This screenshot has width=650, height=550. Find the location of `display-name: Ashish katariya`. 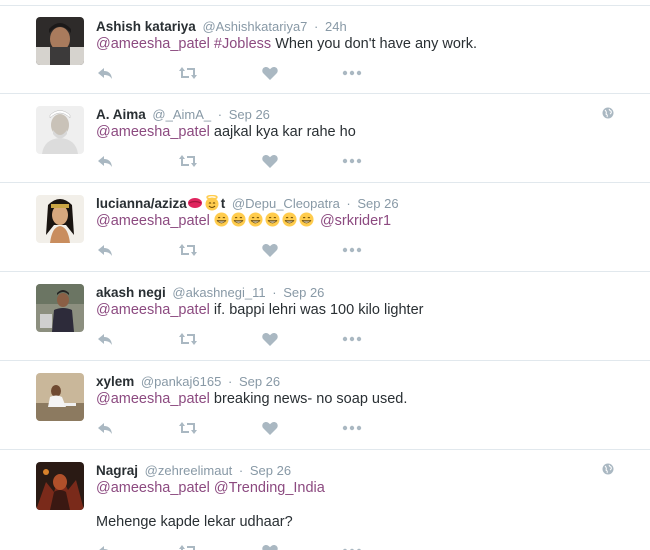

display-name: Ashish katariya is located at coordinates (146, 26).